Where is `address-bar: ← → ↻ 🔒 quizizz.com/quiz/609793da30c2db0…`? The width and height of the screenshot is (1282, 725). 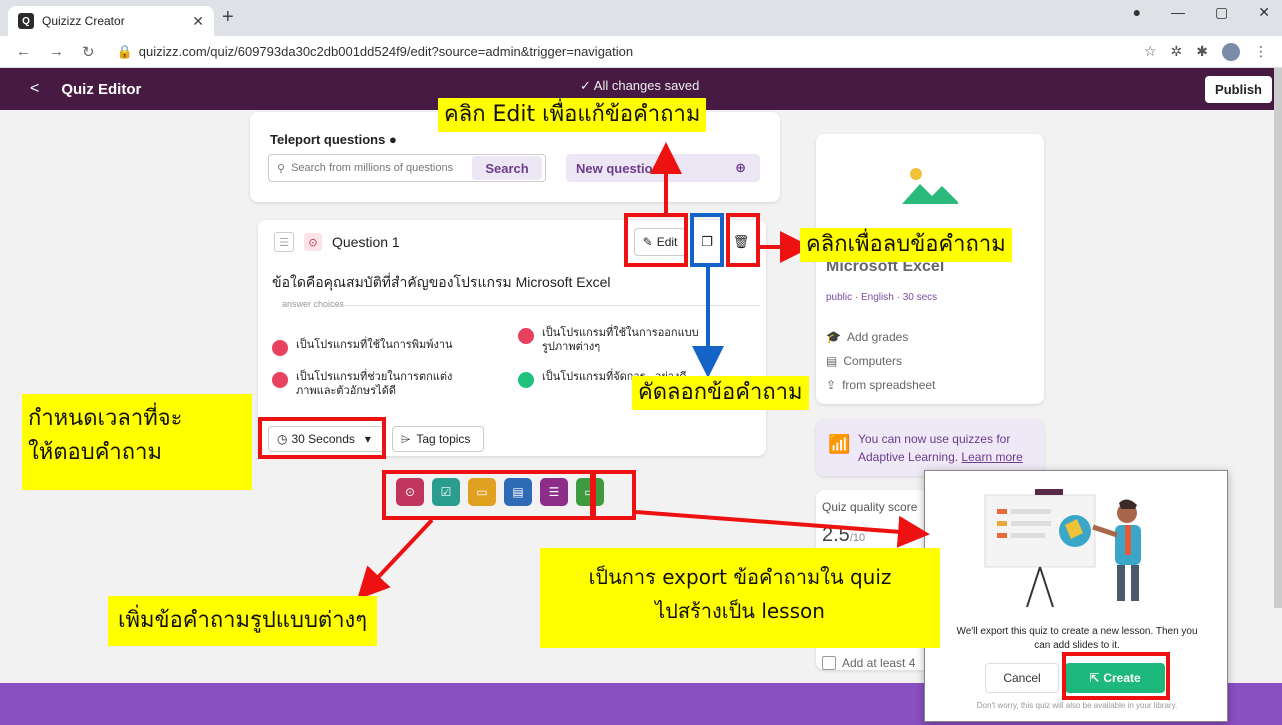 address-bar: ← → ↻ 🔒 quizizz.com/quiz/609793da30c2db0… is located at coordinates (641, 52).